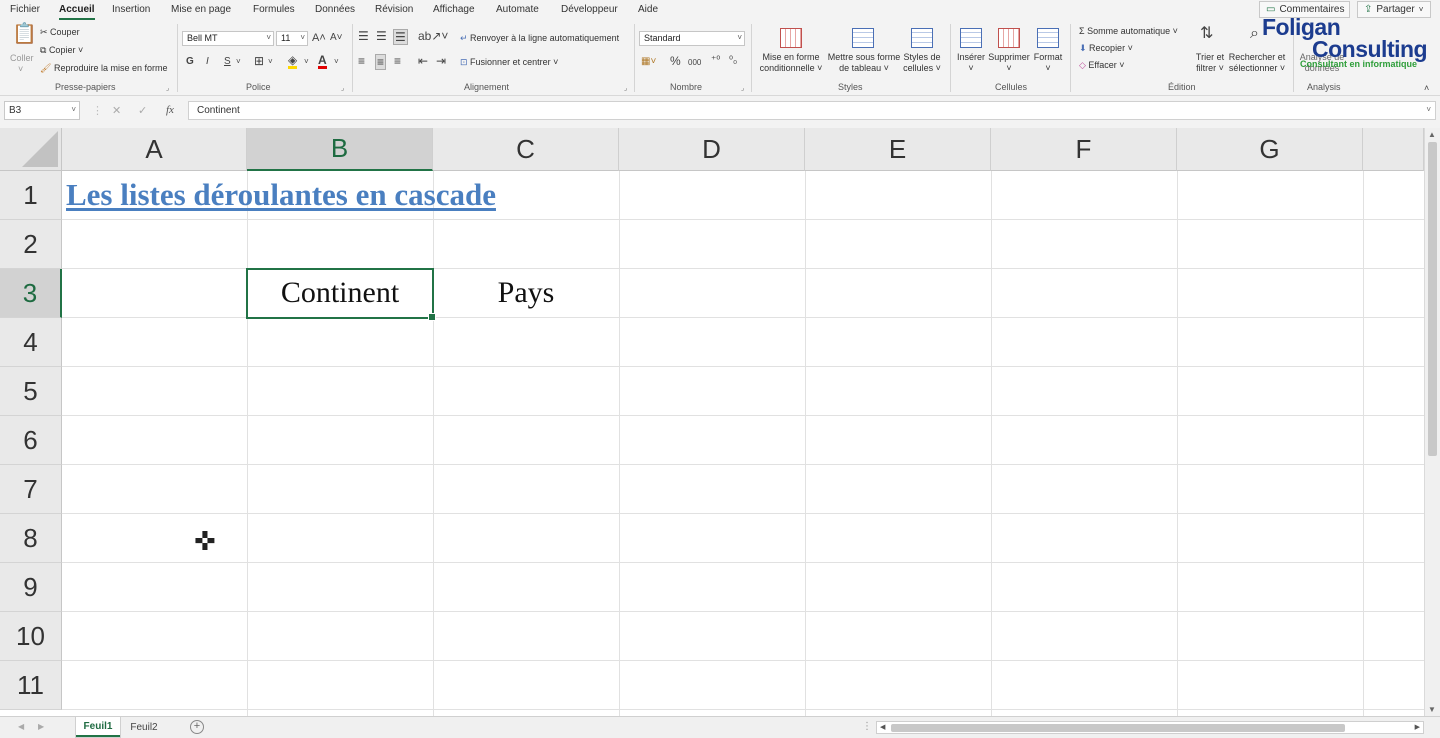  What do you see at coordinates (1417, 727) in the screenshot?
I see `scroll-right-icon: ▶` at bounding box center [1417, 727].